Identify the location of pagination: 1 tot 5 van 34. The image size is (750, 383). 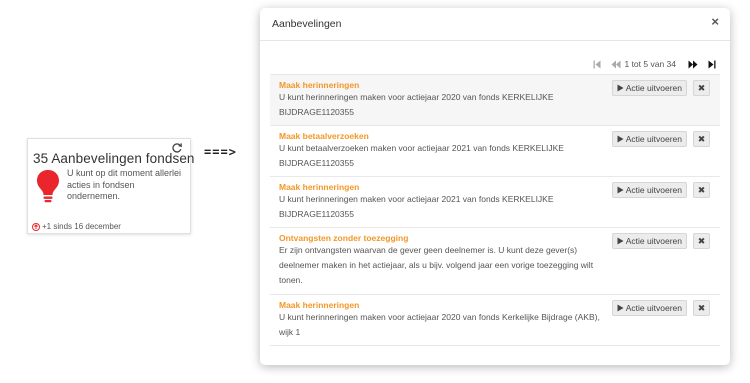
(649, 64).